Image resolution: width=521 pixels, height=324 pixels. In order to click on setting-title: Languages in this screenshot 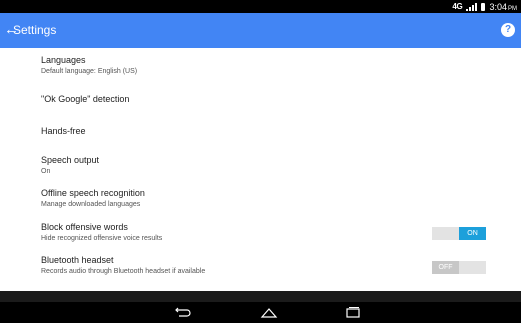, I will do `click(63, 60)`.